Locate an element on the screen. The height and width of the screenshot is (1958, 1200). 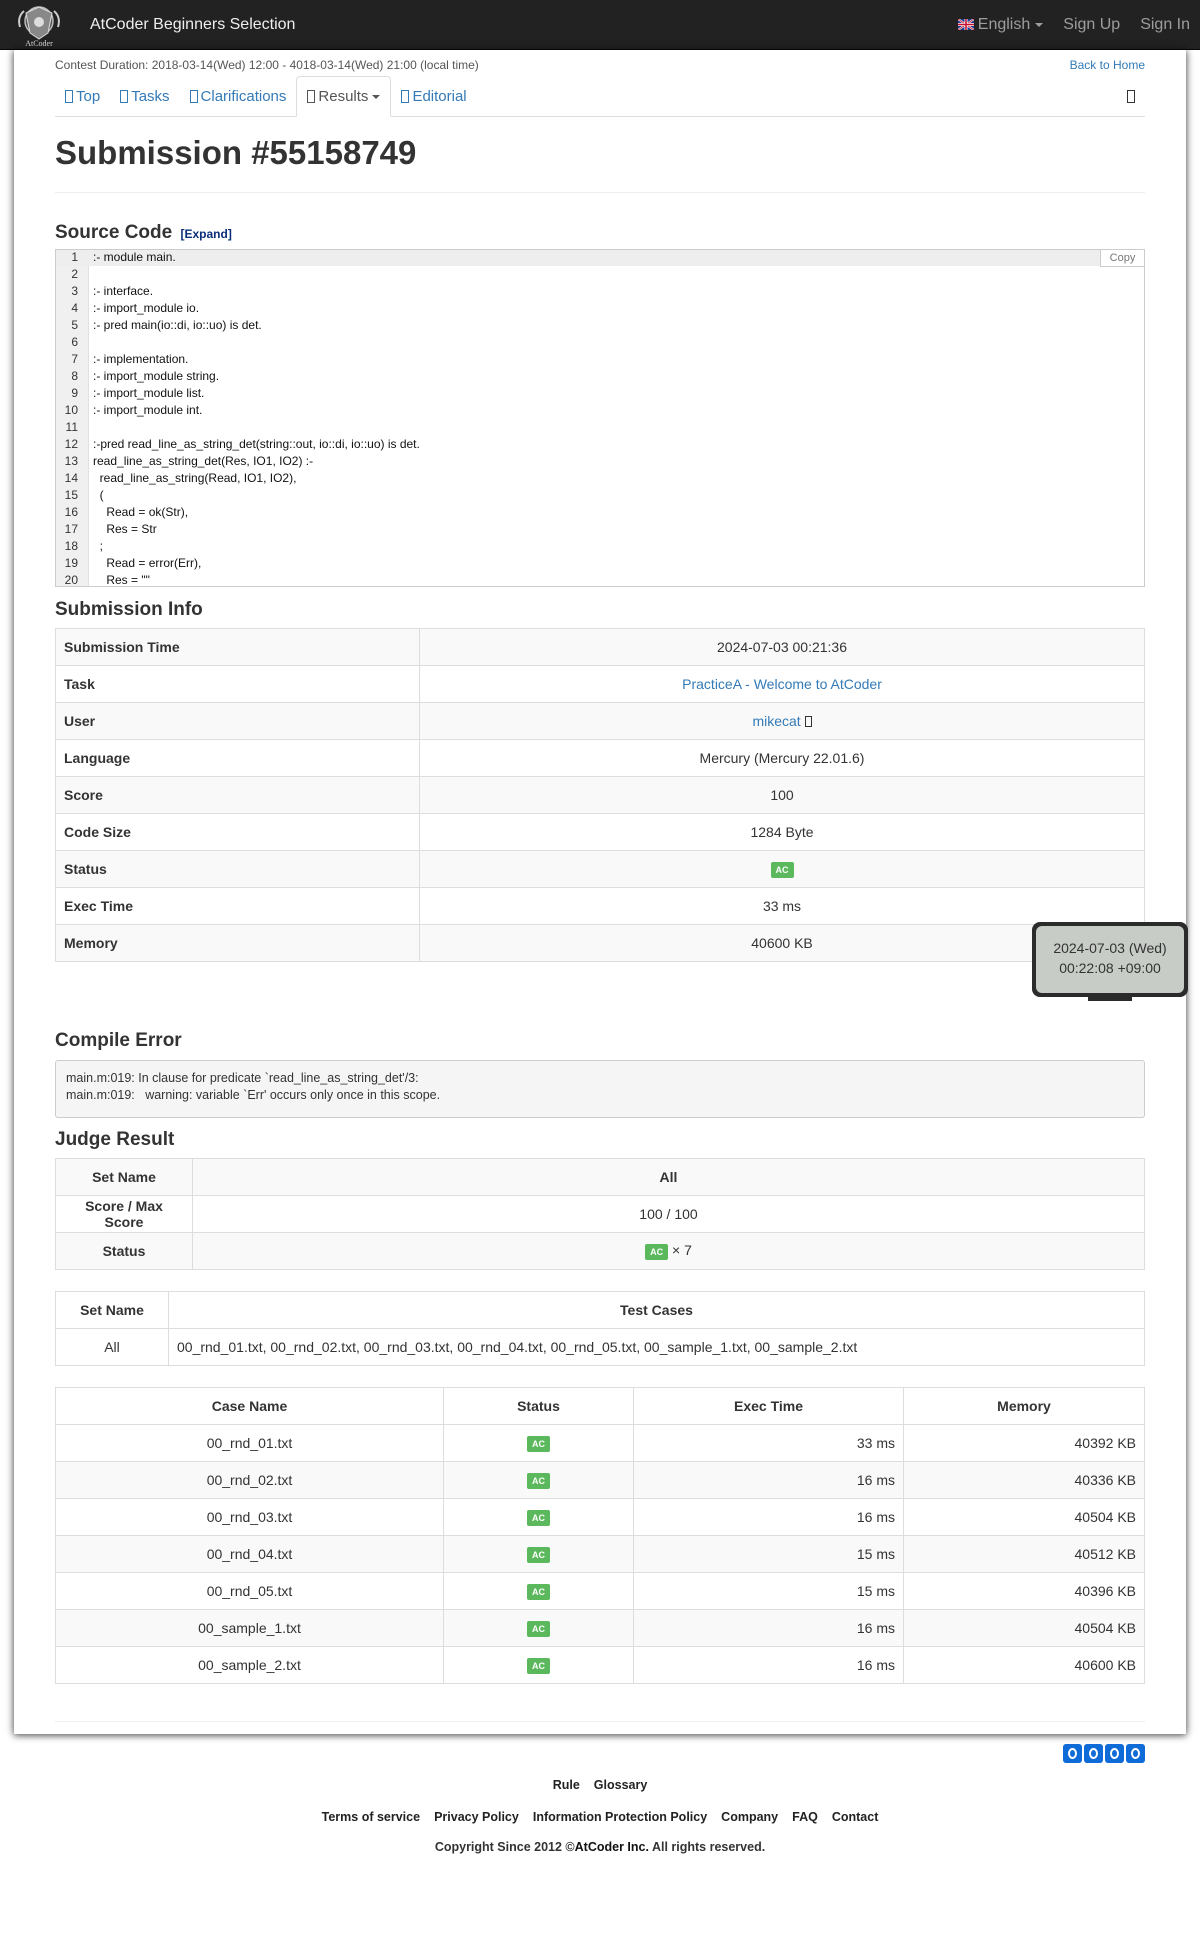
task-link: PracticeA - Welcome to AtCoder is located at coordinates (782, 684).